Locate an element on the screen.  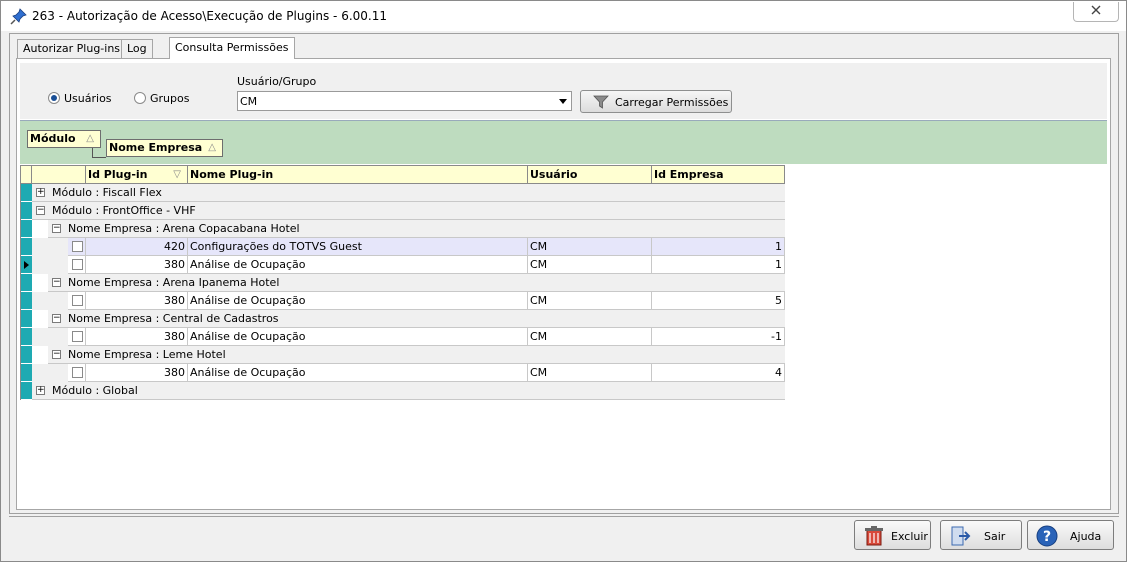
group-row-company: − Nome Empresa : Central de Cadastros is located at coordinates (416, 319).